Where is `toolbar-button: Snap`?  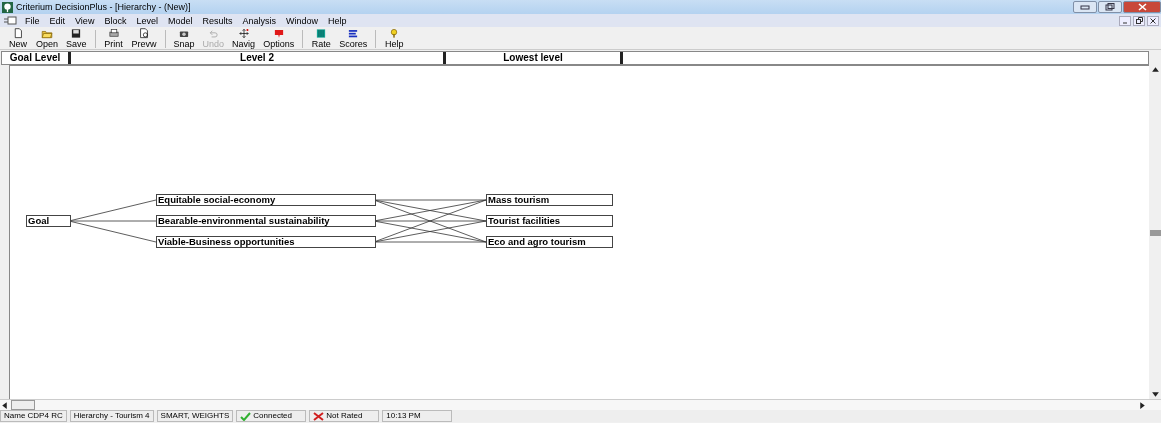
toolbar-button: Snap is located at coordinates (184, 38).